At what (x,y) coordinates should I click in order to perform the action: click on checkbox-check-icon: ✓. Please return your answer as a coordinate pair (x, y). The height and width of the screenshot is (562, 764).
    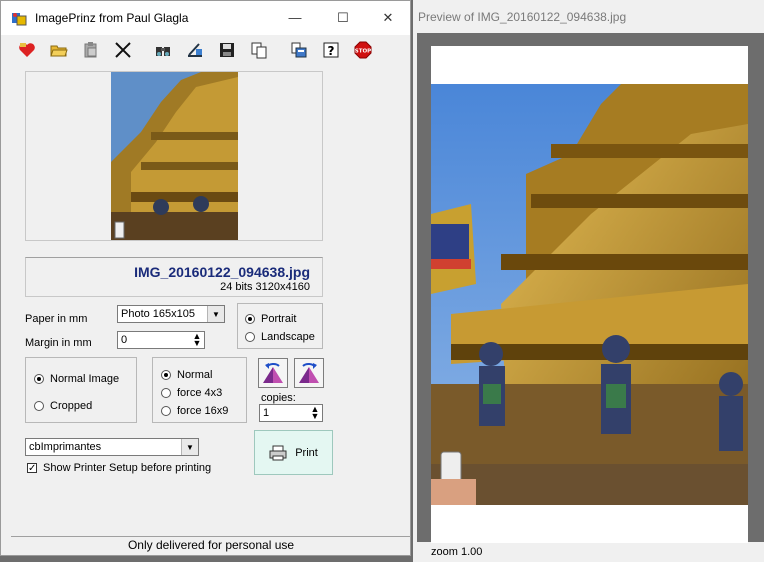
    Looking at the image, I should click on (32, 468).